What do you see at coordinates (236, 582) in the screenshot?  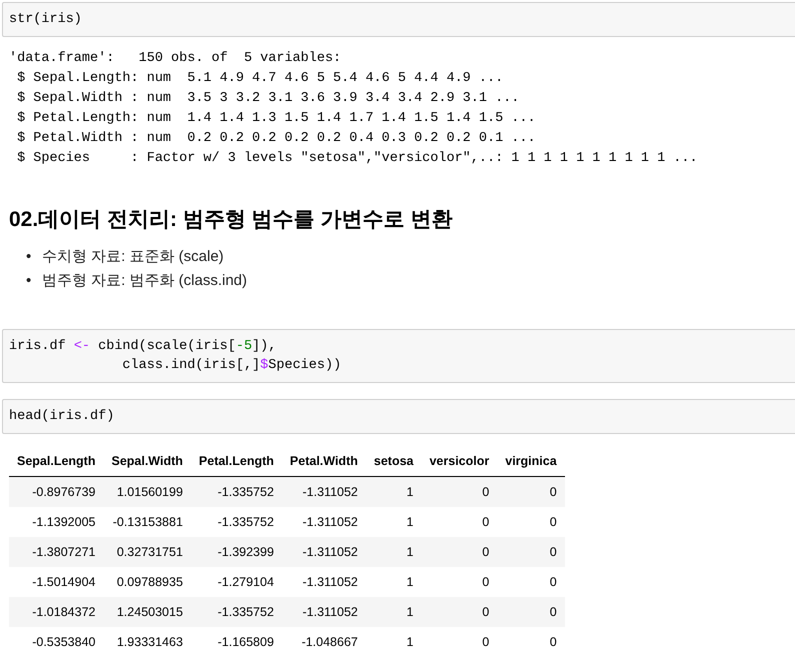 I see `table-cell: -1.279104` at bounding box center [236, 582].